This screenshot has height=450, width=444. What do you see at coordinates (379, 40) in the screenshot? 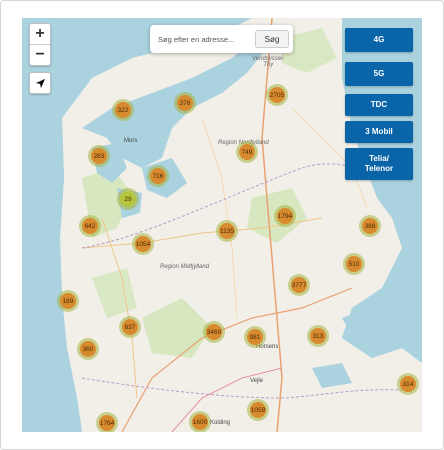
I see `filter-4g-button: 4G` at bounding box center [379, 40].